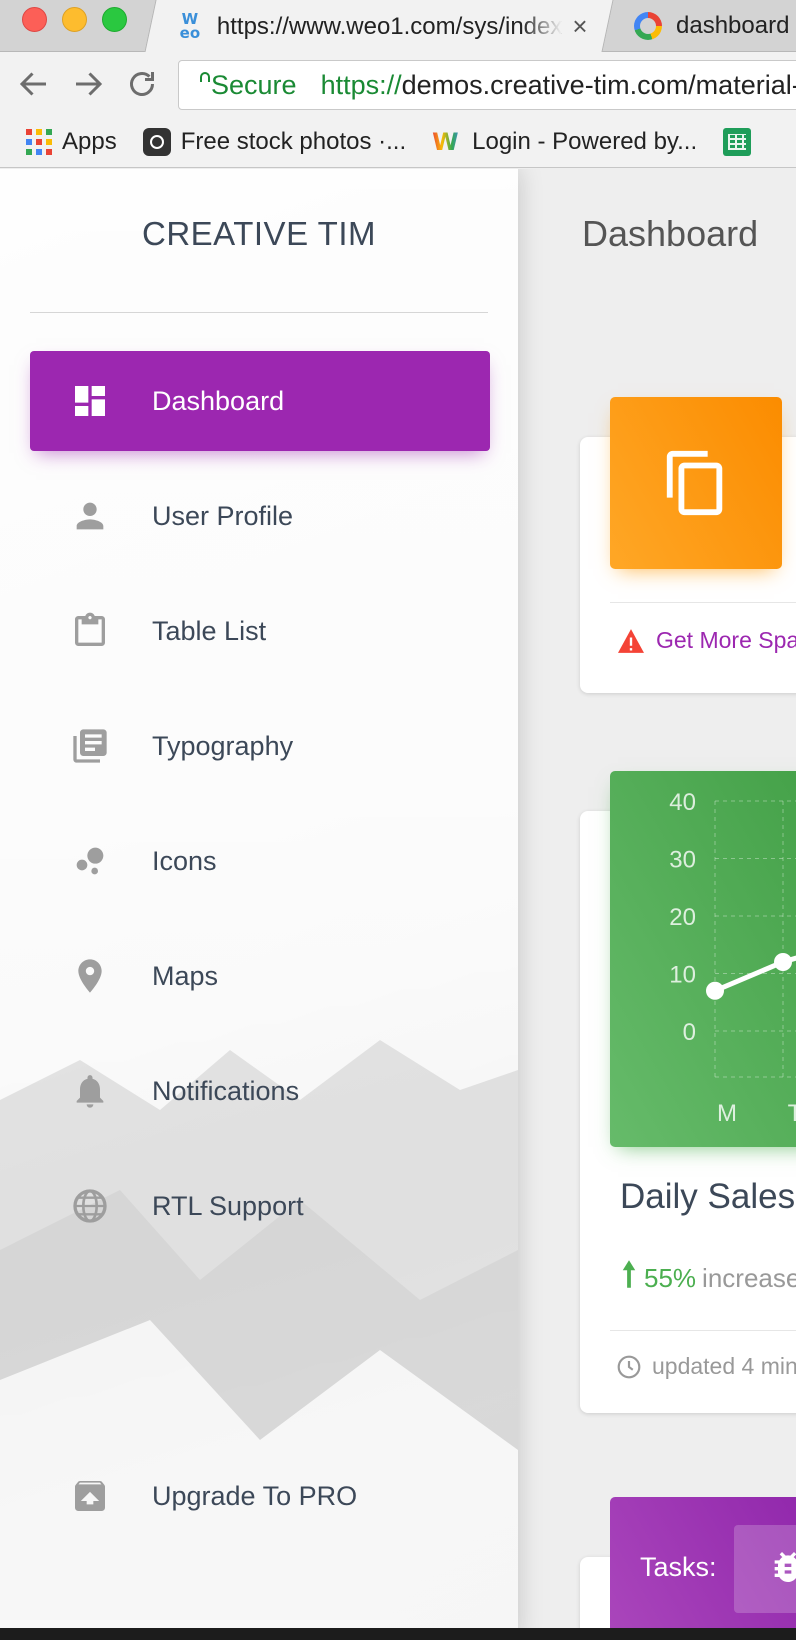  Describe the element at coordinates (631, 640) in the screenshot. I see `warning-icon` at that location.